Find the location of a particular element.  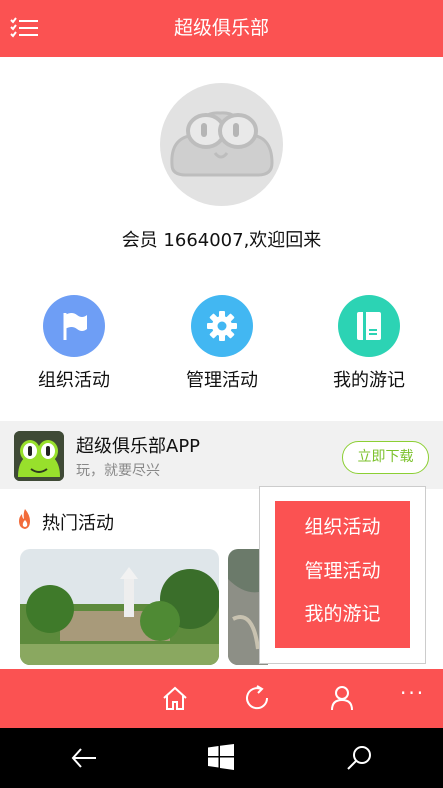

activity-photo is located at coordinates (119, 607).